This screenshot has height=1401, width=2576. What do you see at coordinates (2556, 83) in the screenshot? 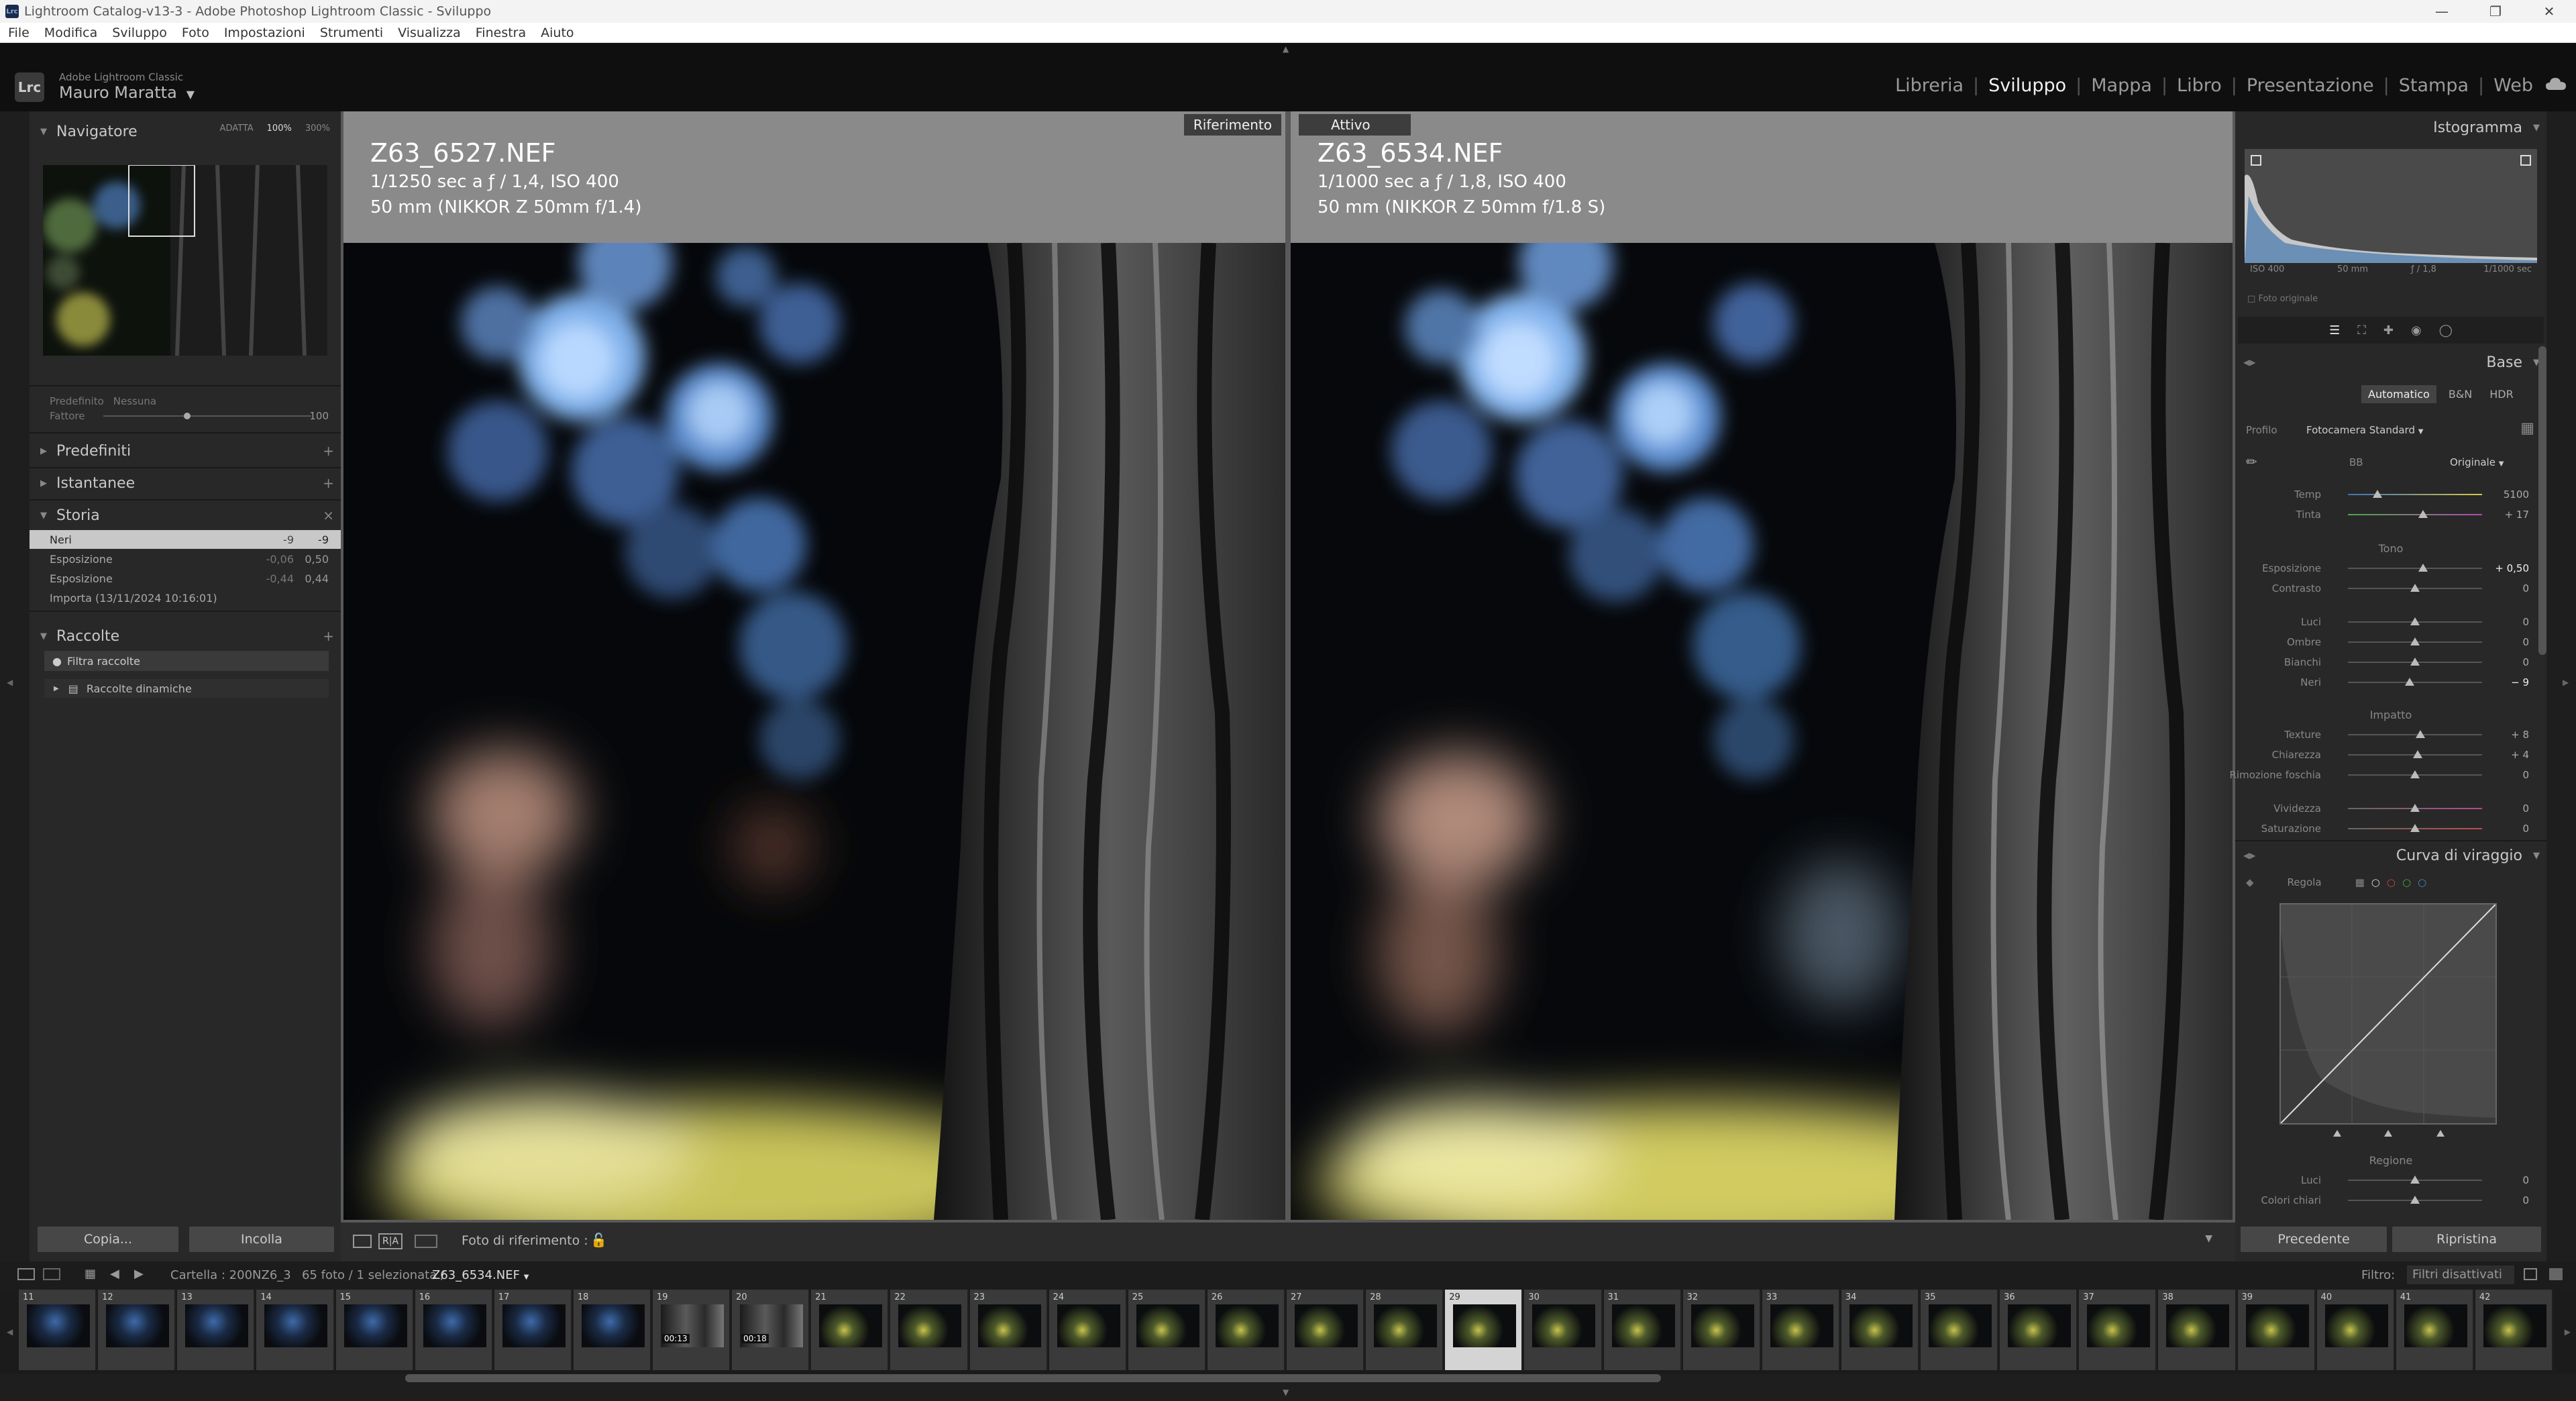
I see `cloud-icon` at bounding box center [2556, 83].